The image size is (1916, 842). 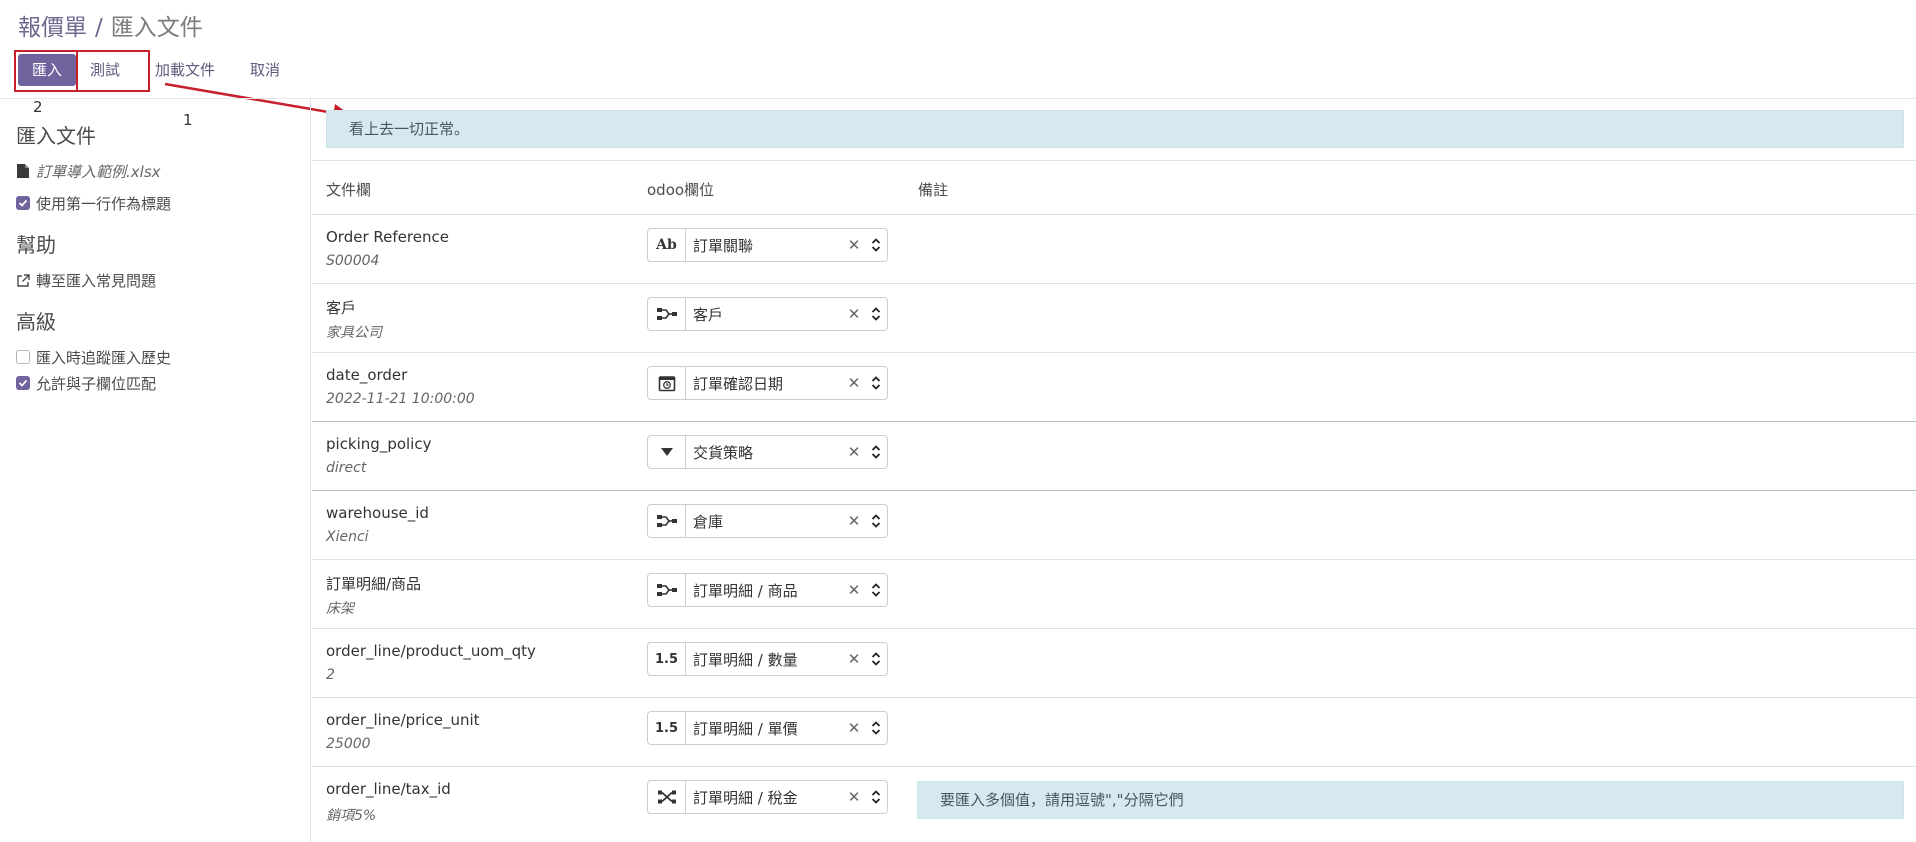 What do you see at coordinates (354, 333) in the screenshot?
I see `column-sample: 家具公司` at bounding box center [354, 333].